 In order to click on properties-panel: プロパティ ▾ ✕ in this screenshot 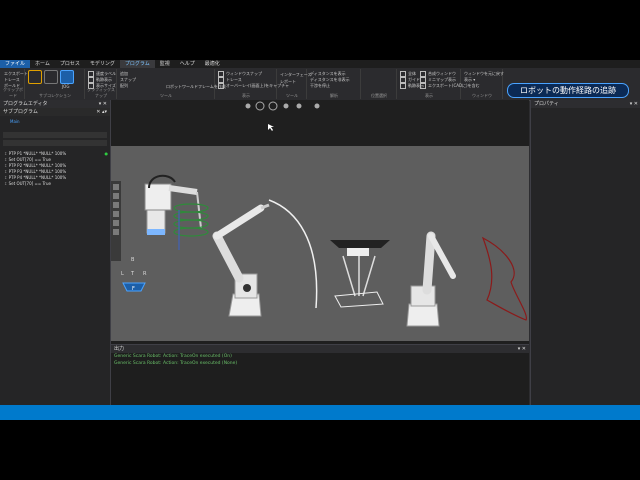, I will do `click(585, 260)`.